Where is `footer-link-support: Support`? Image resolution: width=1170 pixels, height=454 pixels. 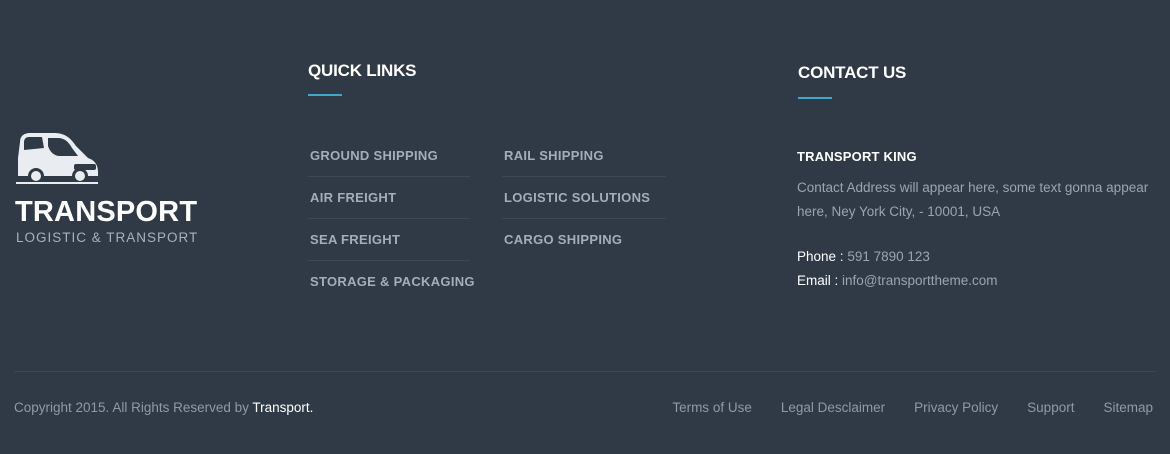
footer-link-support: Support is located at coordinates (1050, 407).